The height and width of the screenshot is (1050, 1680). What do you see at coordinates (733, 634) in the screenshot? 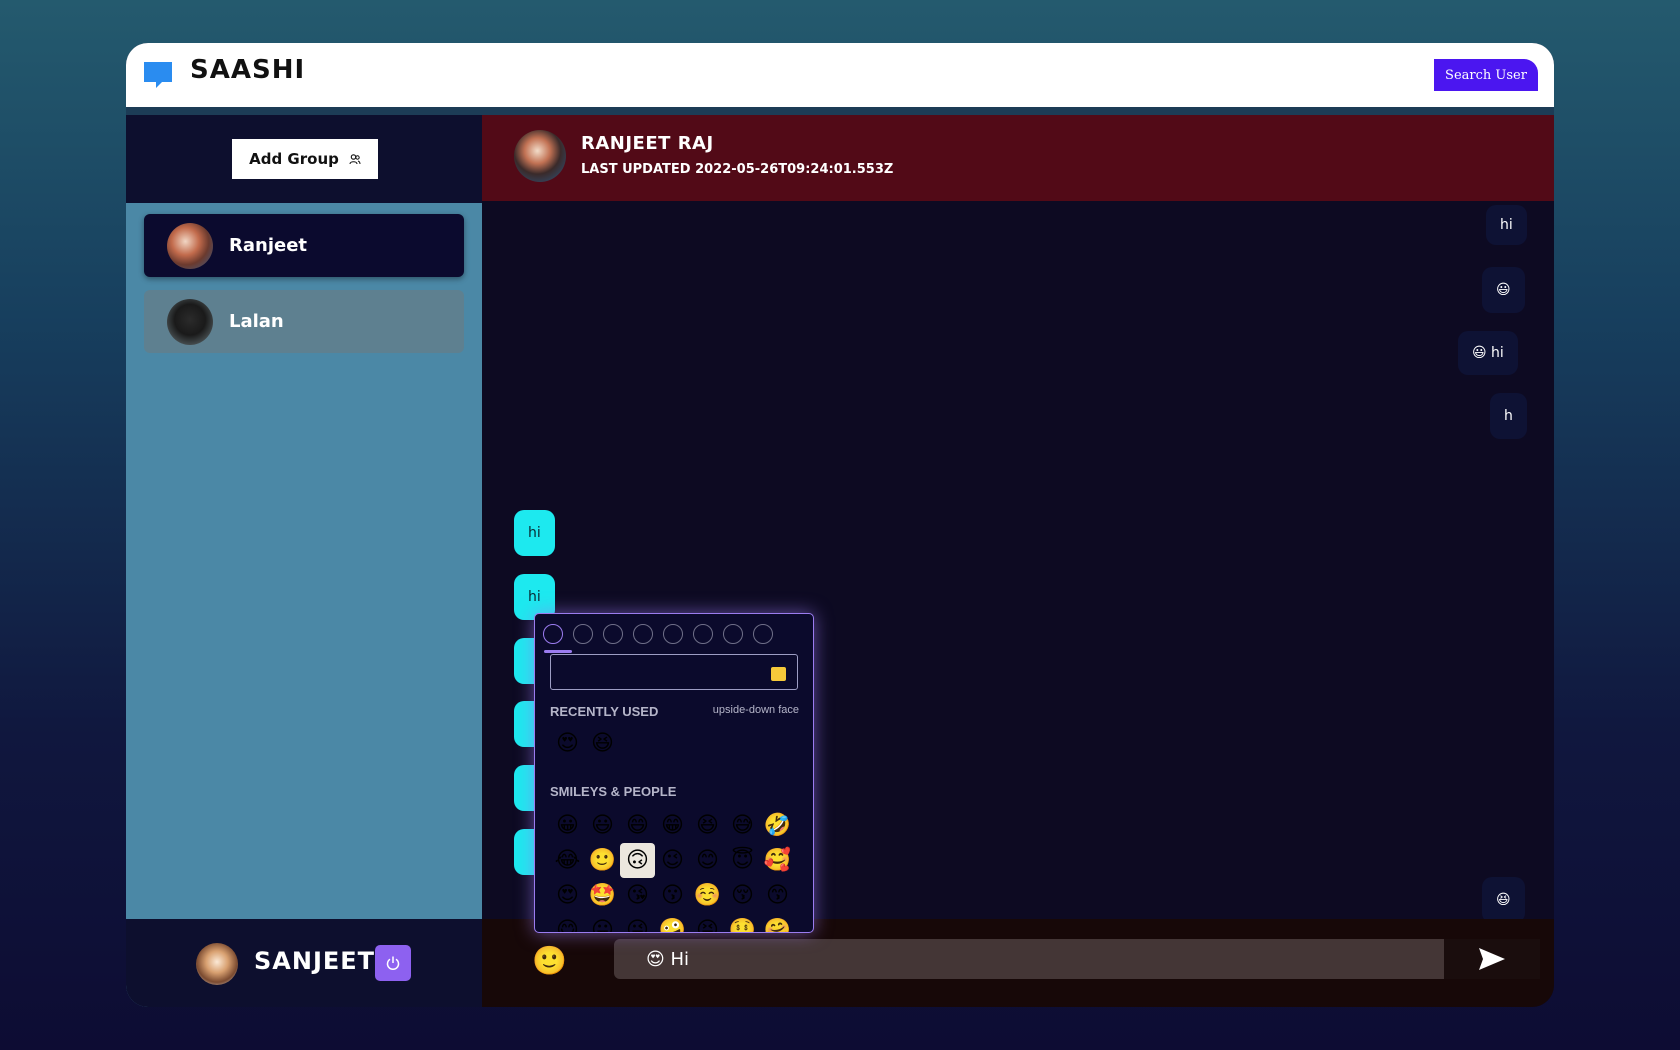
I see `objects-icon` at bounding box center [733, 634].